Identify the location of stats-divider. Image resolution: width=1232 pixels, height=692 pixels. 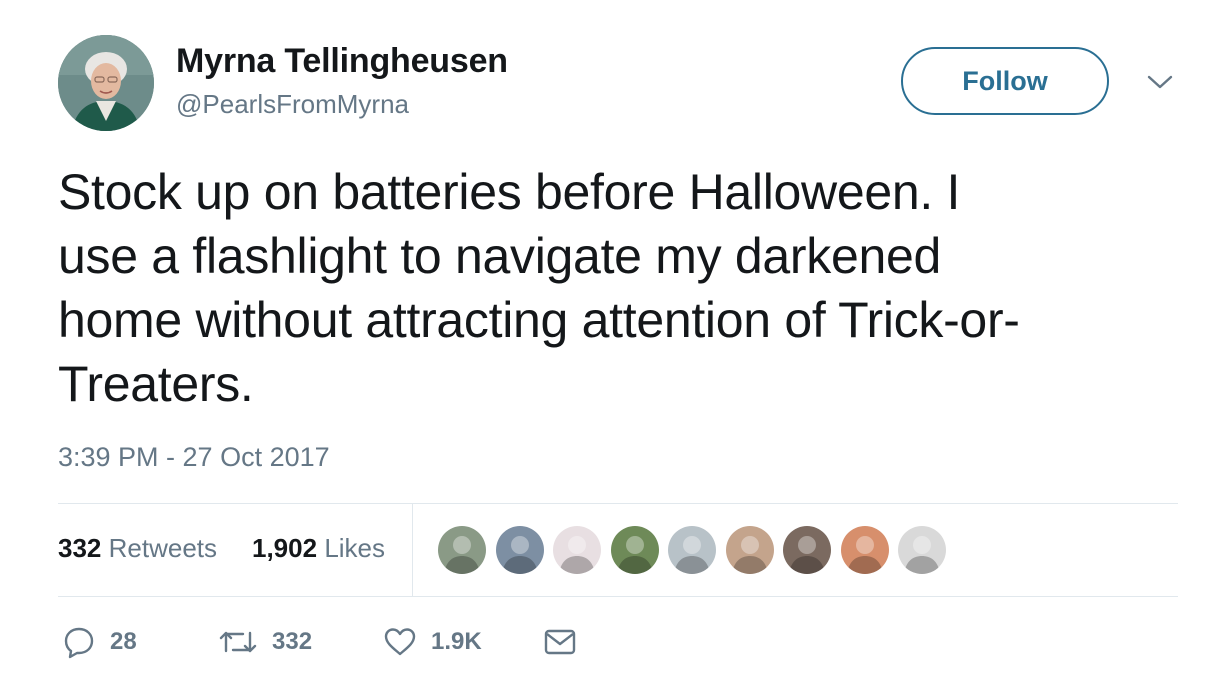
(412, 549).